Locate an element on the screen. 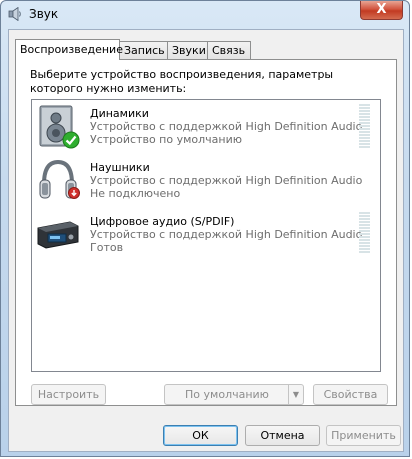 The height and width of the screenshot is (459, 412). unplugged-arrow-icon is located at coordinates (74, 193).